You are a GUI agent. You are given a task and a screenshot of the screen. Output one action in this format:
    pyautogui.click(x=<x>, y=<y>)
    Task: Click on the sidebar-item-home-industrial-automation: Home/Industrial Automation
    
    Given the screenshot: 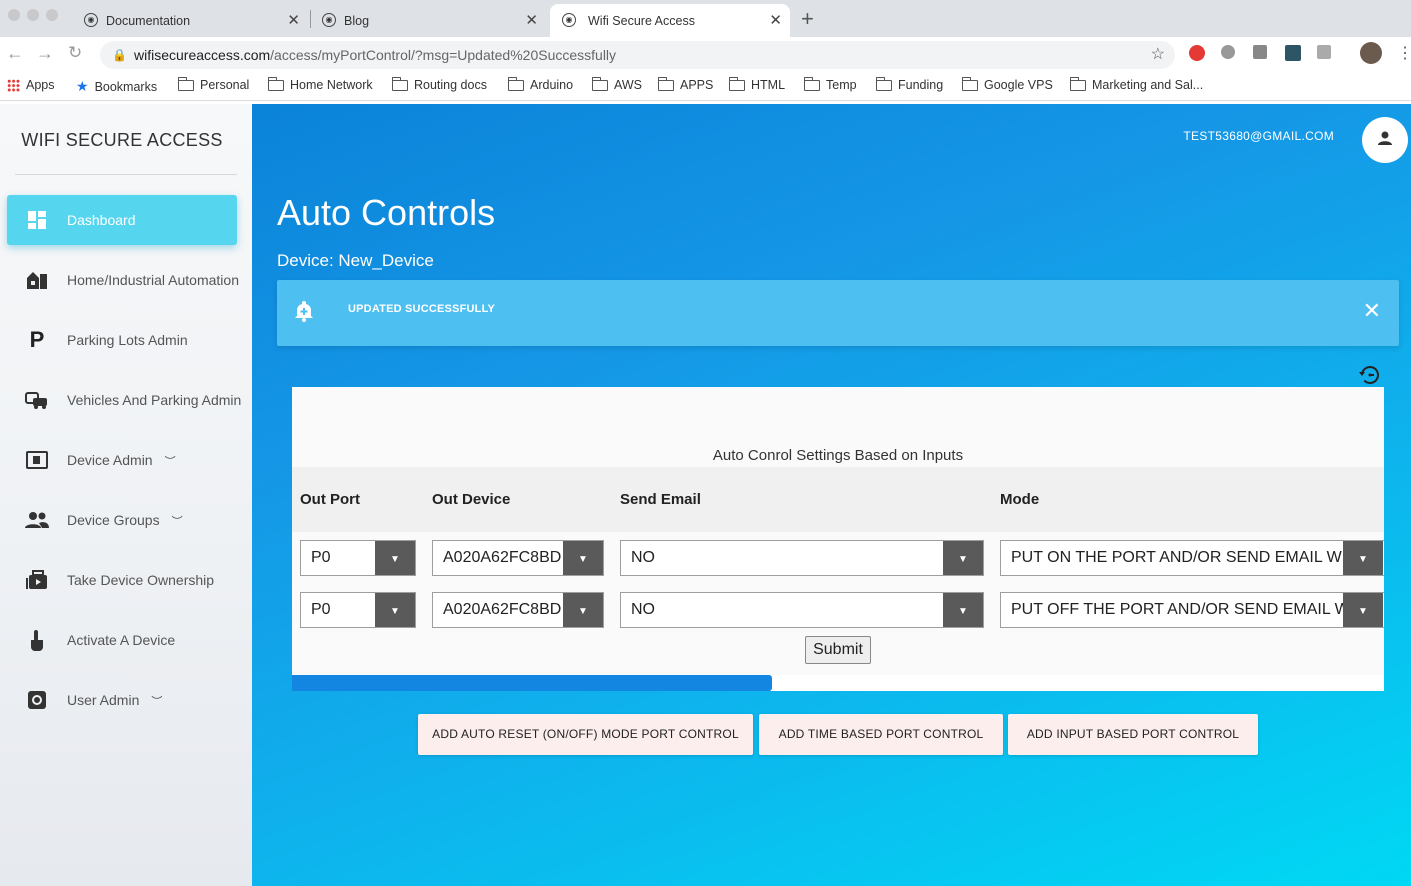 What is the action you would take?
    pyautogui.click(x=129, y=280)
    